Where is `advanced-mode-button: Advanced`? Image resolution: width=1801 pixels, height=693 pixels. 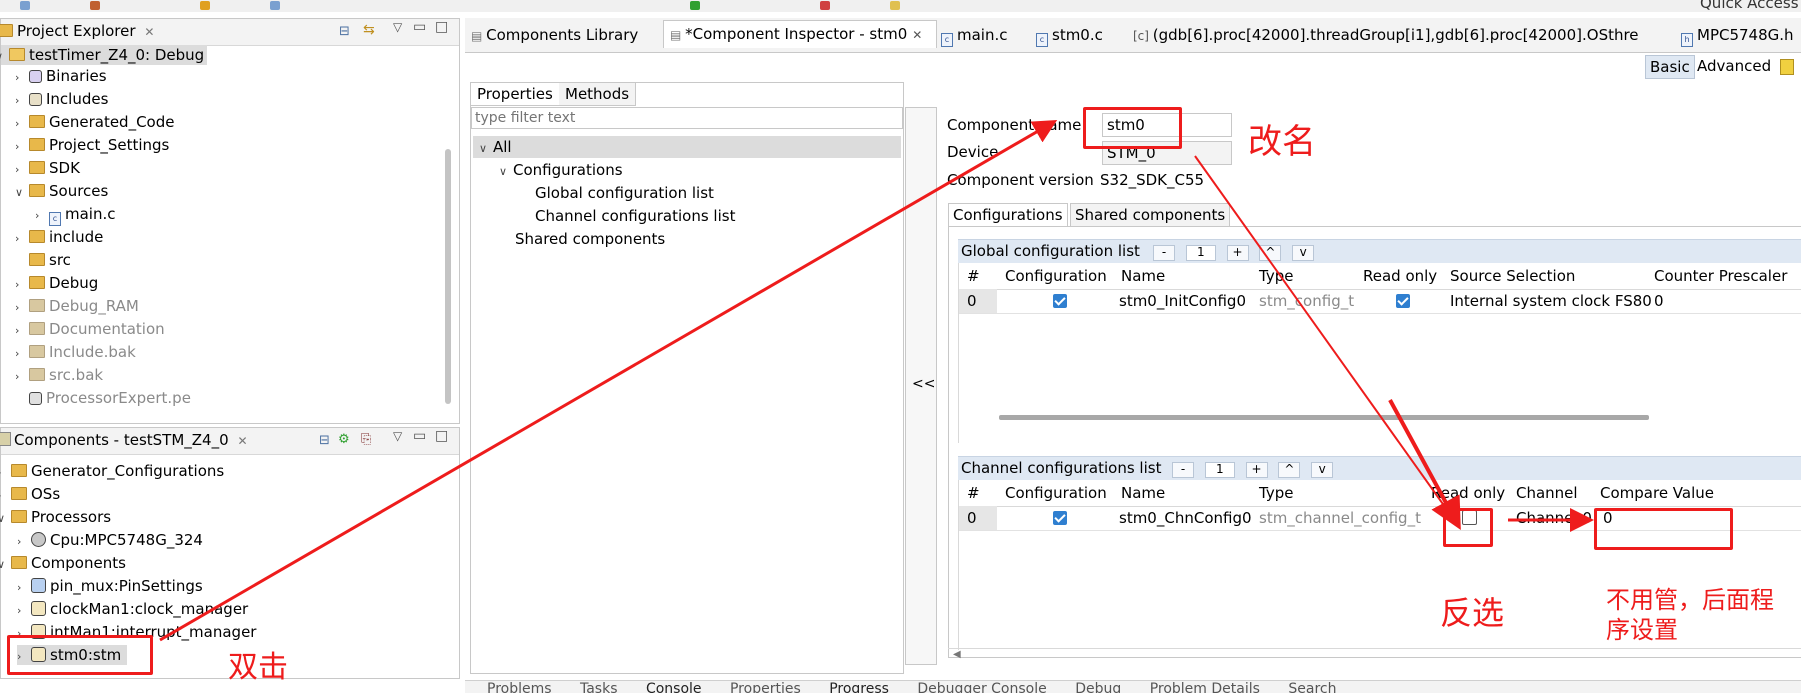
advanced-mode-button: Advanced is located at coordinates (1734, 66).